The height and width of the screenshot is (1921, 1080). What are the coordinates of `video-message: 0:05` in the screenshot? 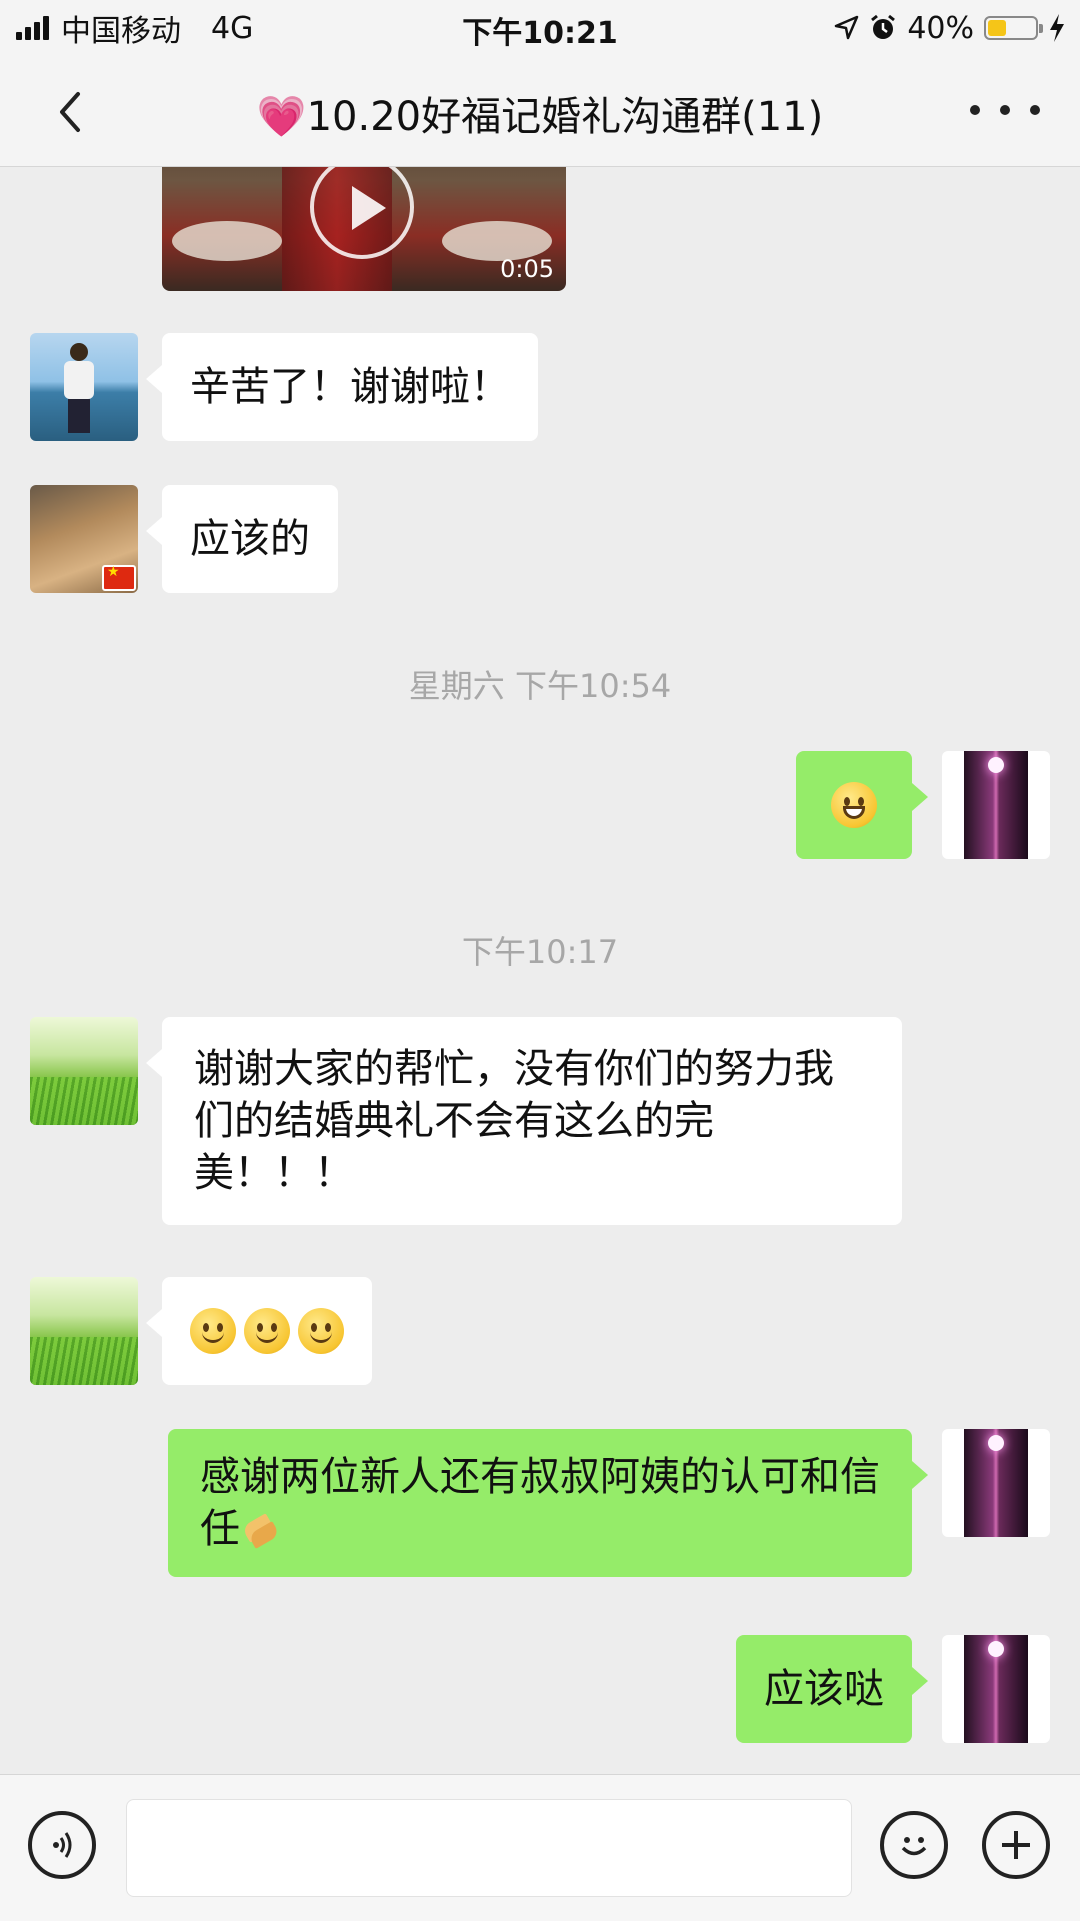 It's located at (364, 229).